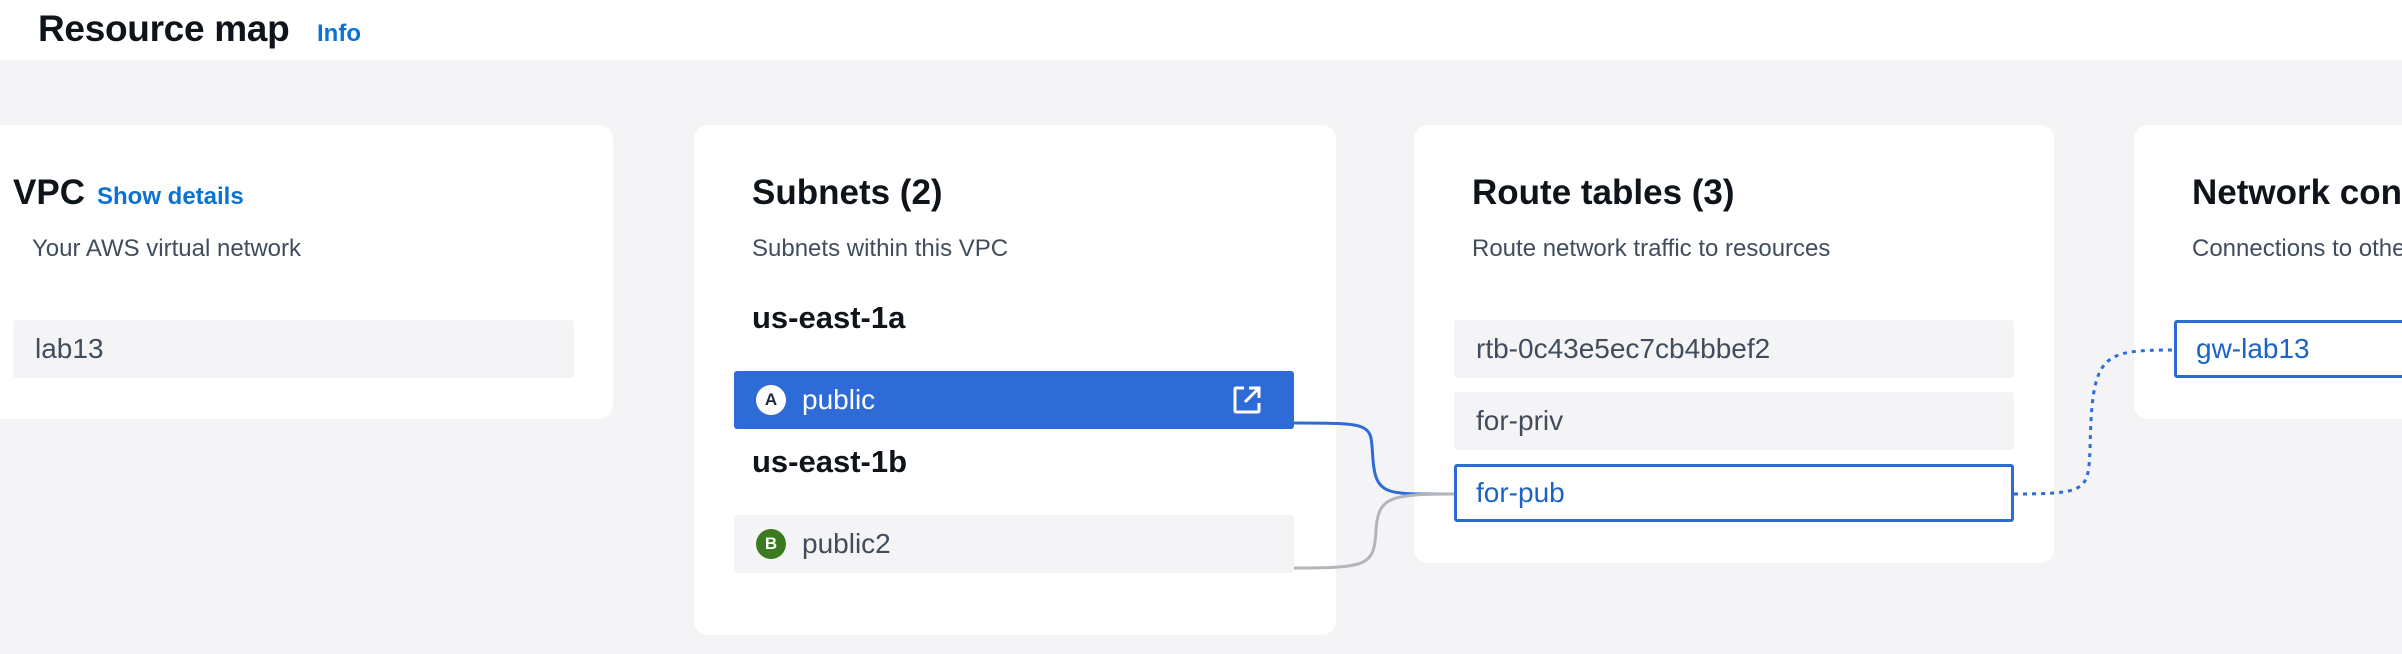 Image resolution: width=2402 pixels, height=654 pixels. I want to click on page-header: Resource map Info, so click(1201, 30).